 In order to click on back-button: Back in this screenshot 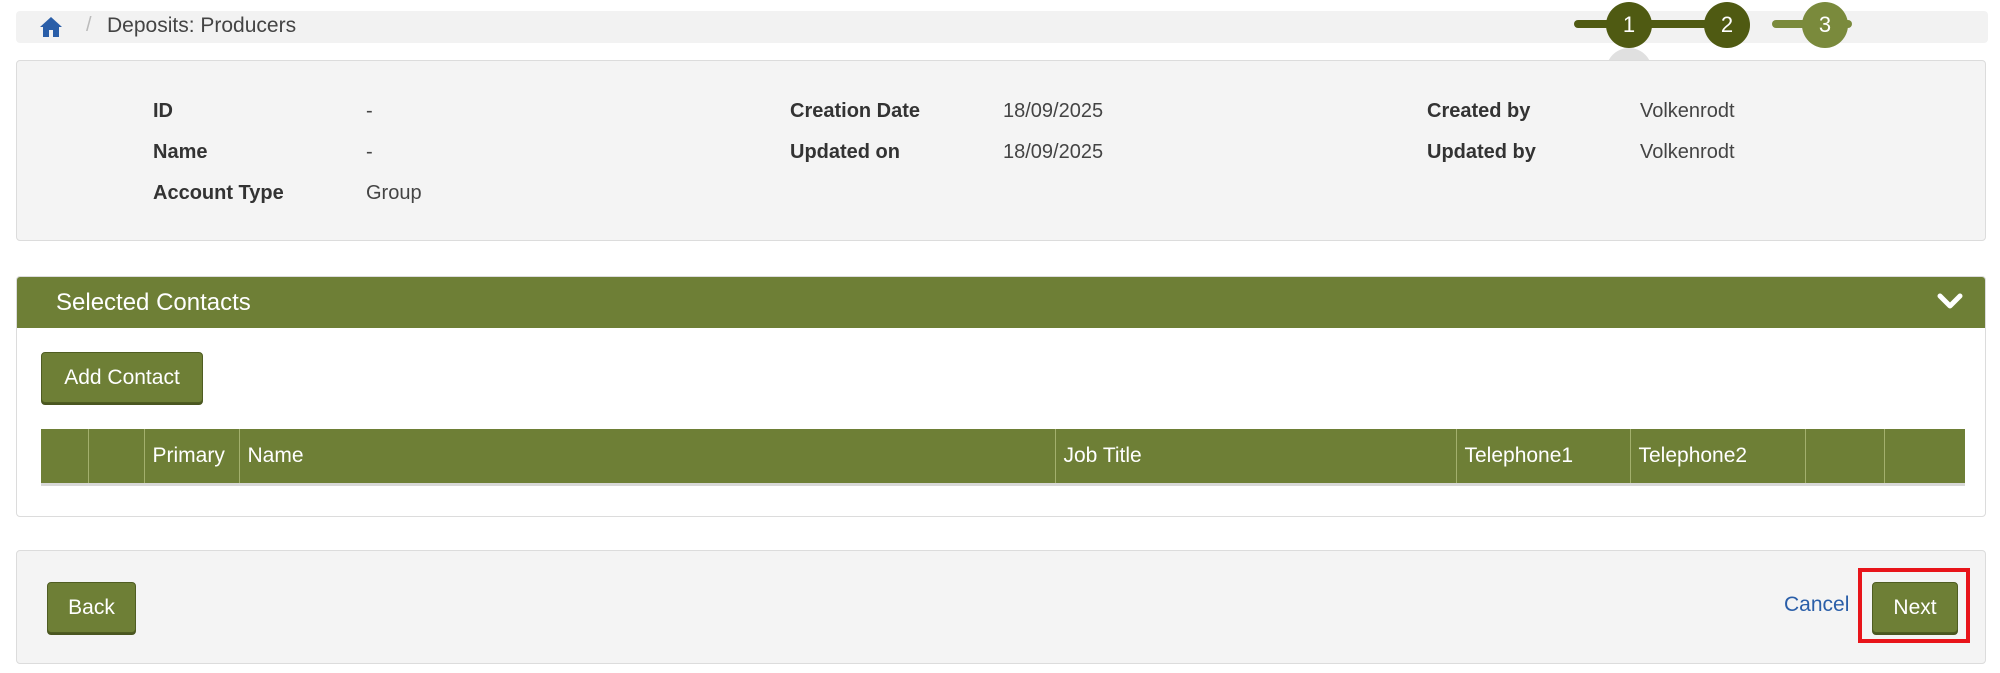, I will do `click(91, 607)`.